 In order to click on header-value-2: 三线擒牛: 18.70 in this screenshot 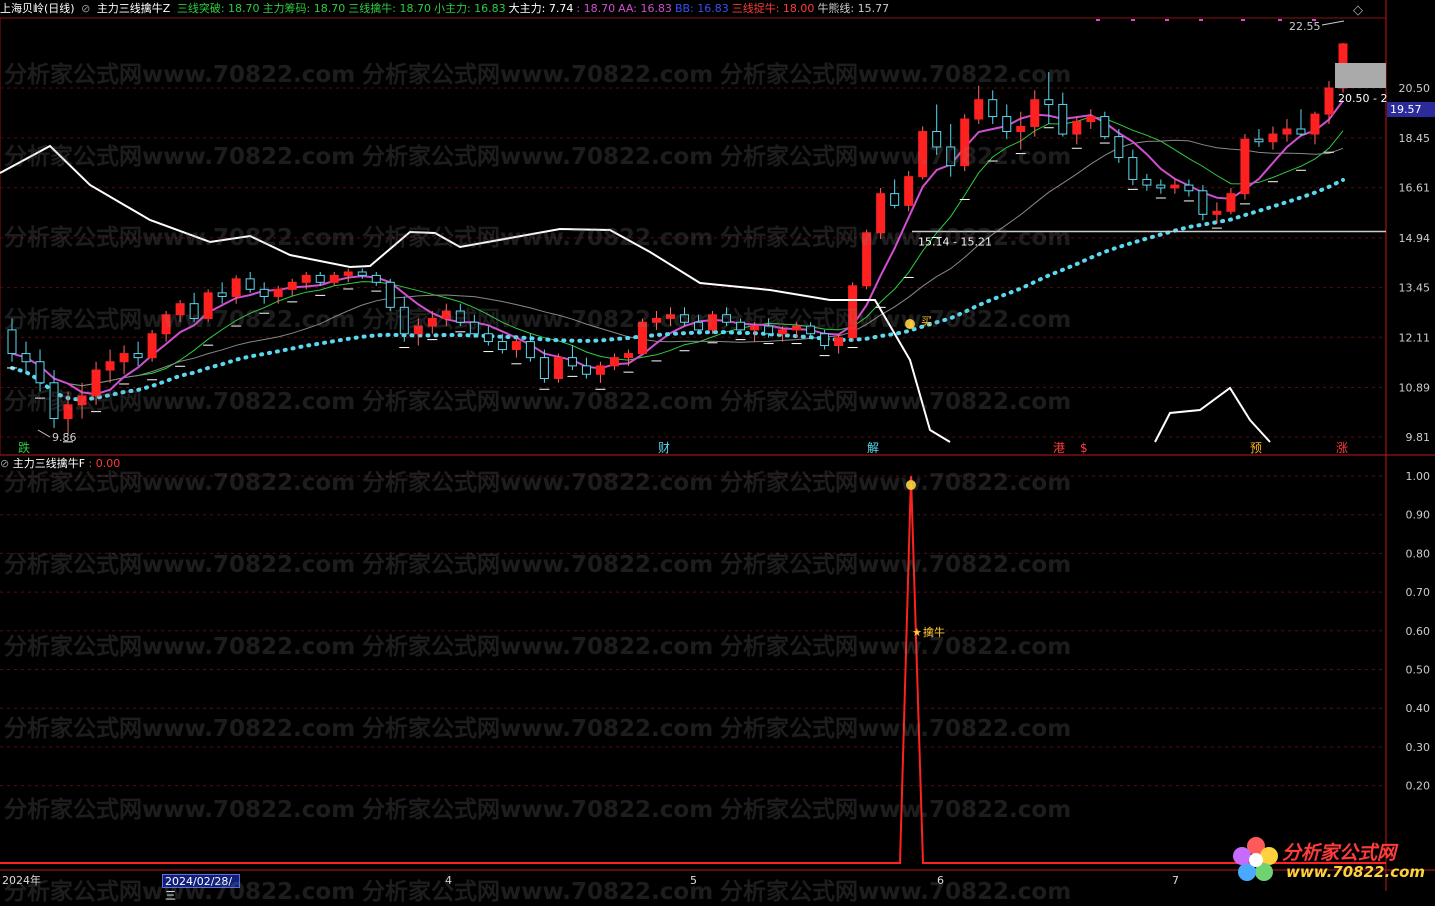, I will do `click(389, 8)`.